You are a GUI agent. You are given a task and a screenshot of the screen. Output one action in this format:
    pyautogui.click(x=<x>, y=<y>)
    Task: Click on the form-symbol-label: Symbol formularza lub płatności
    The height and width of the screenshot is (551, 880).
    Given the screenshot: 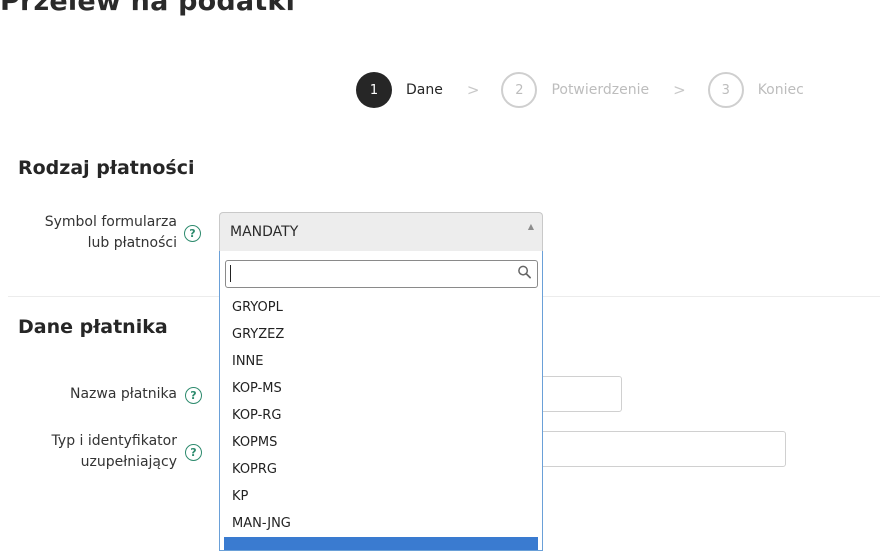 What is the action you would take?
    pyautogui.click(x=111, y=233)
    